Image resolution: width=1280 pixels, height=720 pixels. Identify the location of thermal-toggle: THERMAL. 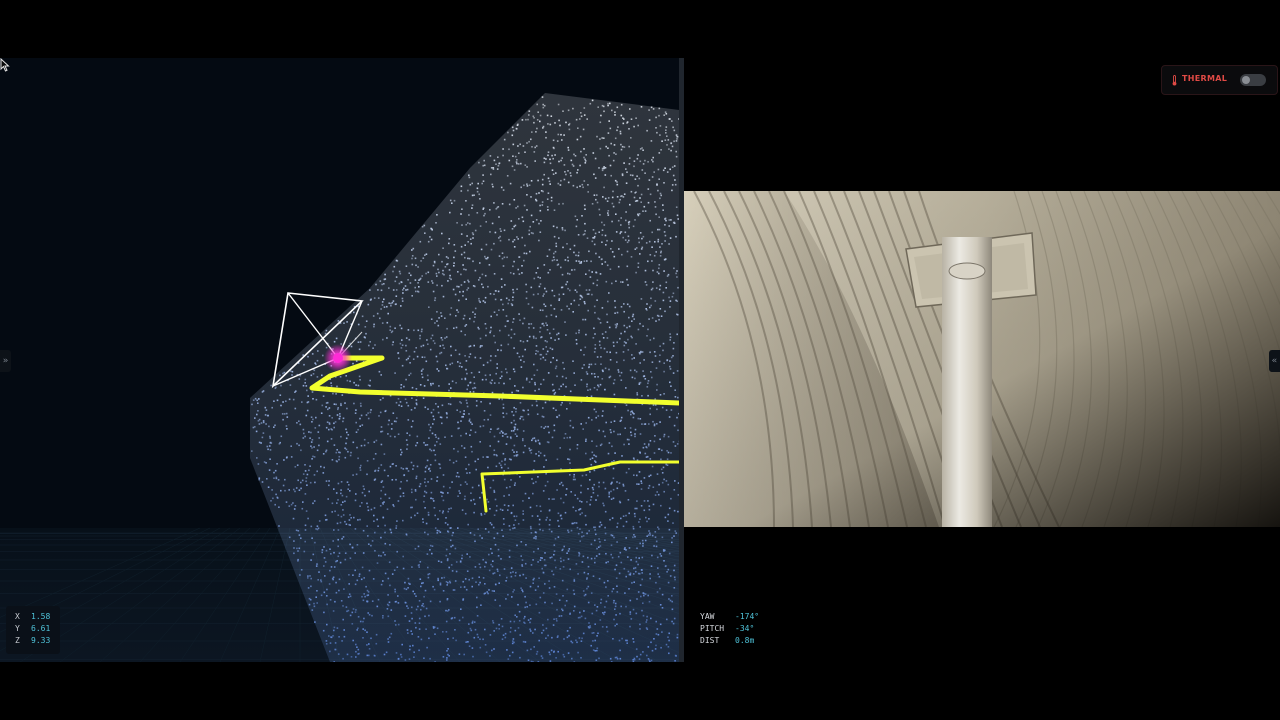
(1219, 80).